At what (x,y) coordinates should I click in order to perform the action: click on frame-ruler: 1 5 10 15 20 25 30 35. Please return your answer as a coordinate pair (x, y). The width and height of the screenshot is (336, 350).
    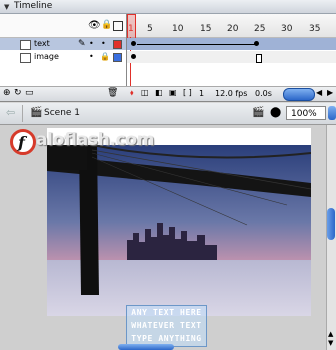
    Looking at the image, I should click on (231, 26).